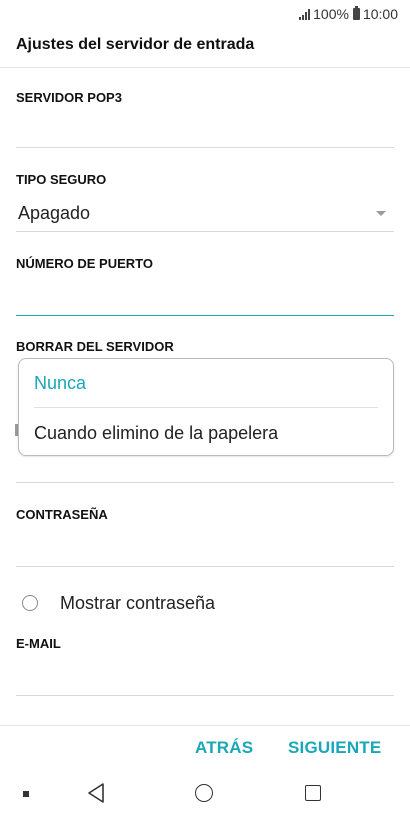 This screenshot has height=820, width=410. Describe the element at coordinates (38, 643) in the screenshot. I see `email-label: E-MAIL` at that location.